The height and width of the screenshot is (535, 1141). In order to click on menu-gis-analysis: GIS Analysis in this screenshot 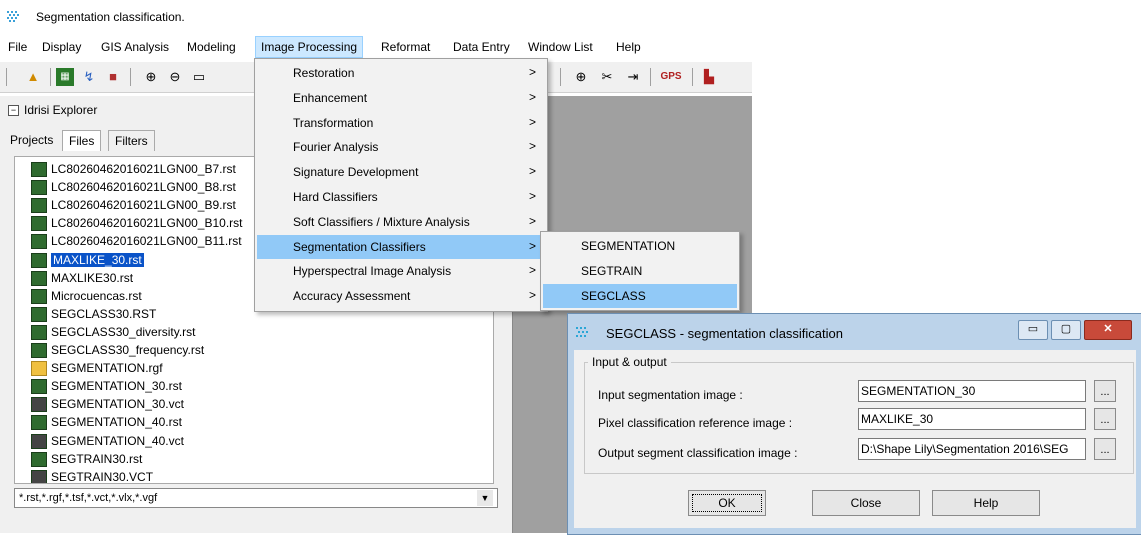, I will do `click(135, 47)`.